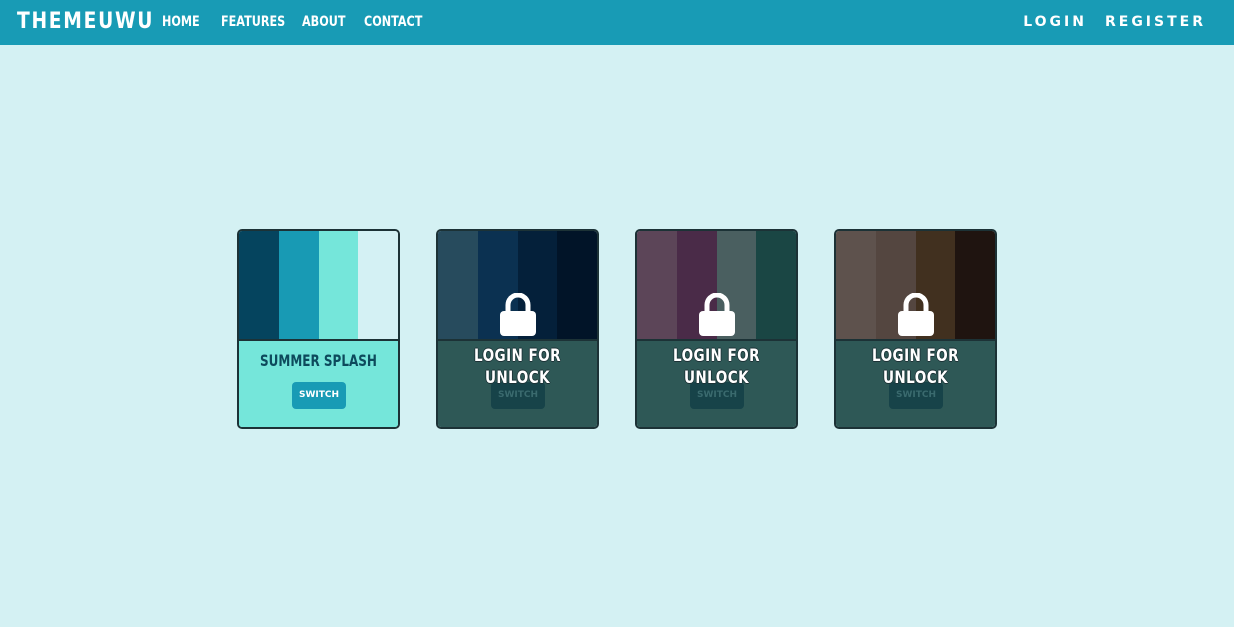  What do you see at coordinates (181, 22) in the screenshot?
I see `nav-link-home: HOME` at bounding box center [181, 22].